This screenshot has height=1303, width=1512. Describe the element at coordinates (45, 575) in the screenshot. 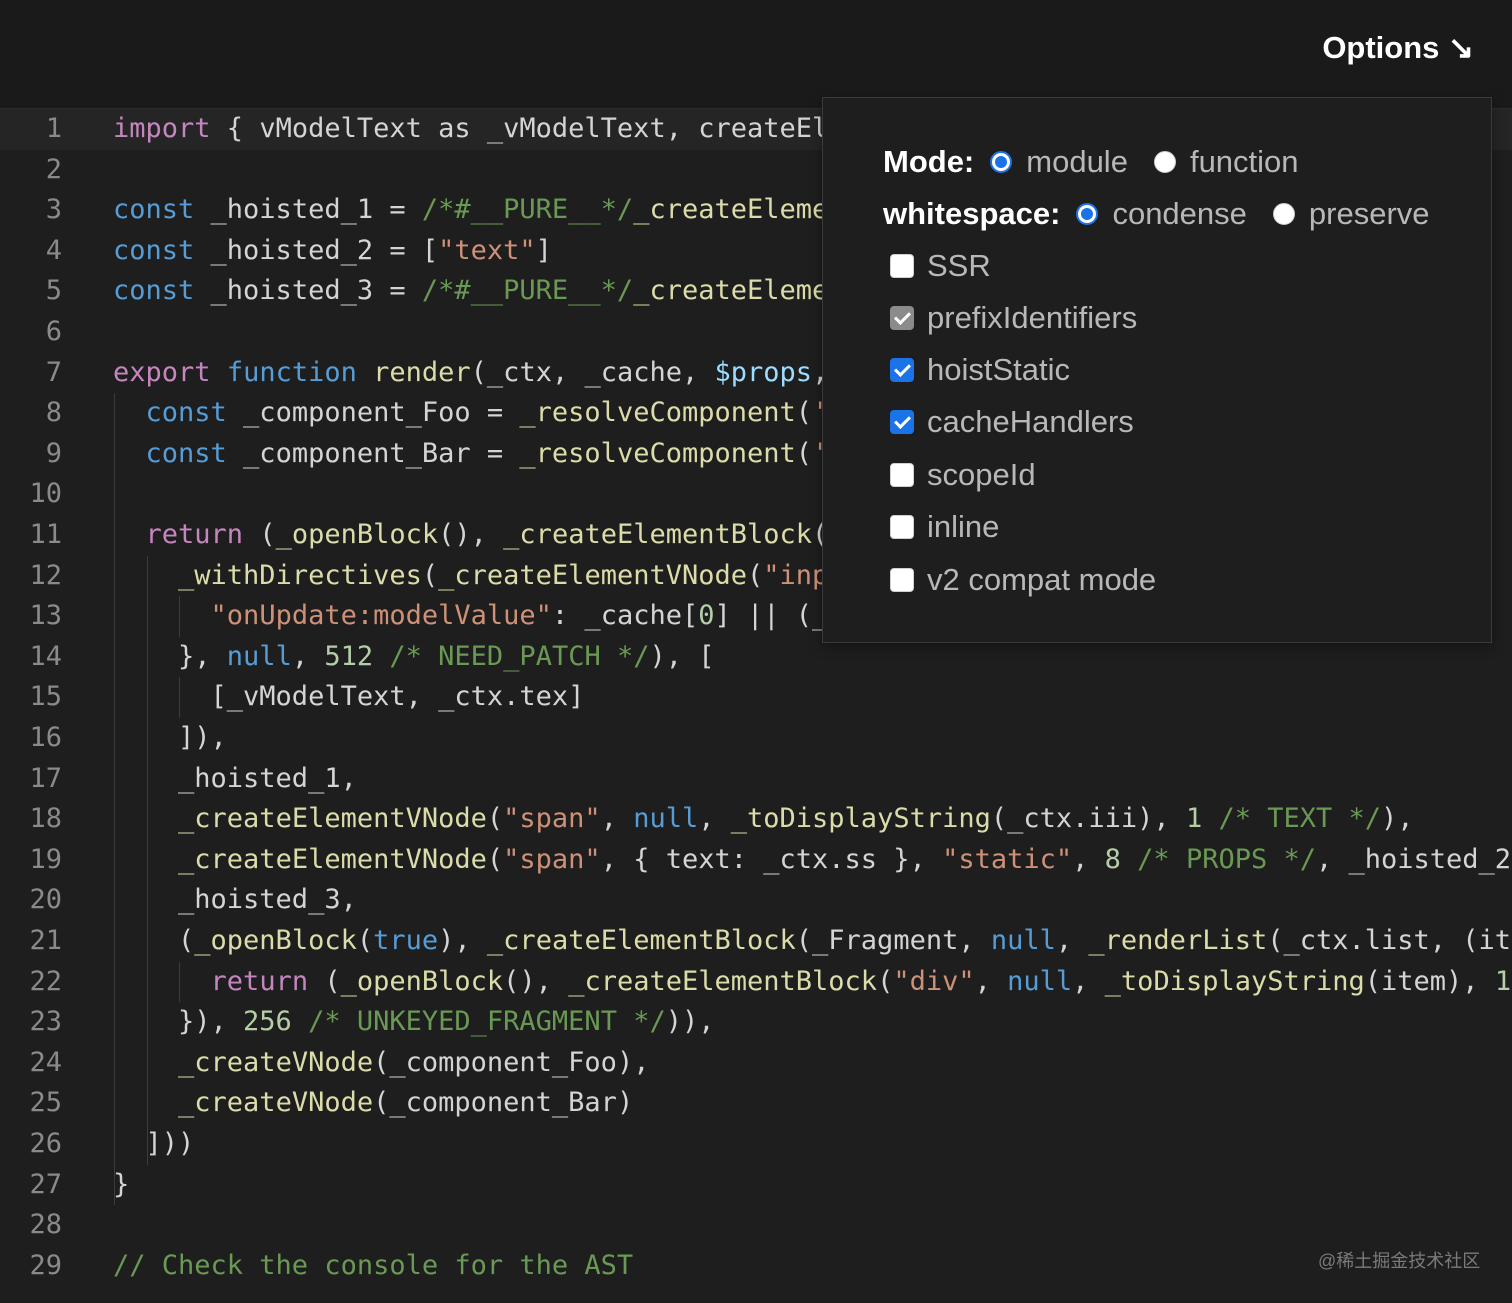

I see `line-number: 12` at that location.